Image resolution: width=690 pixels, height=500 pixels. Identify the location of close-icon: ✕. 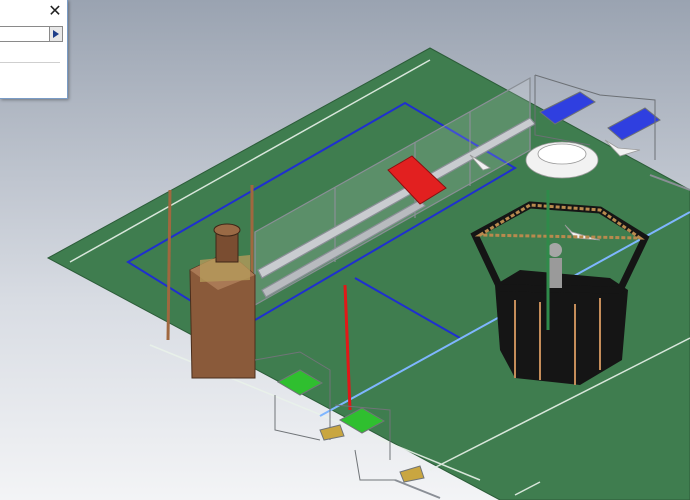
(55, 11).